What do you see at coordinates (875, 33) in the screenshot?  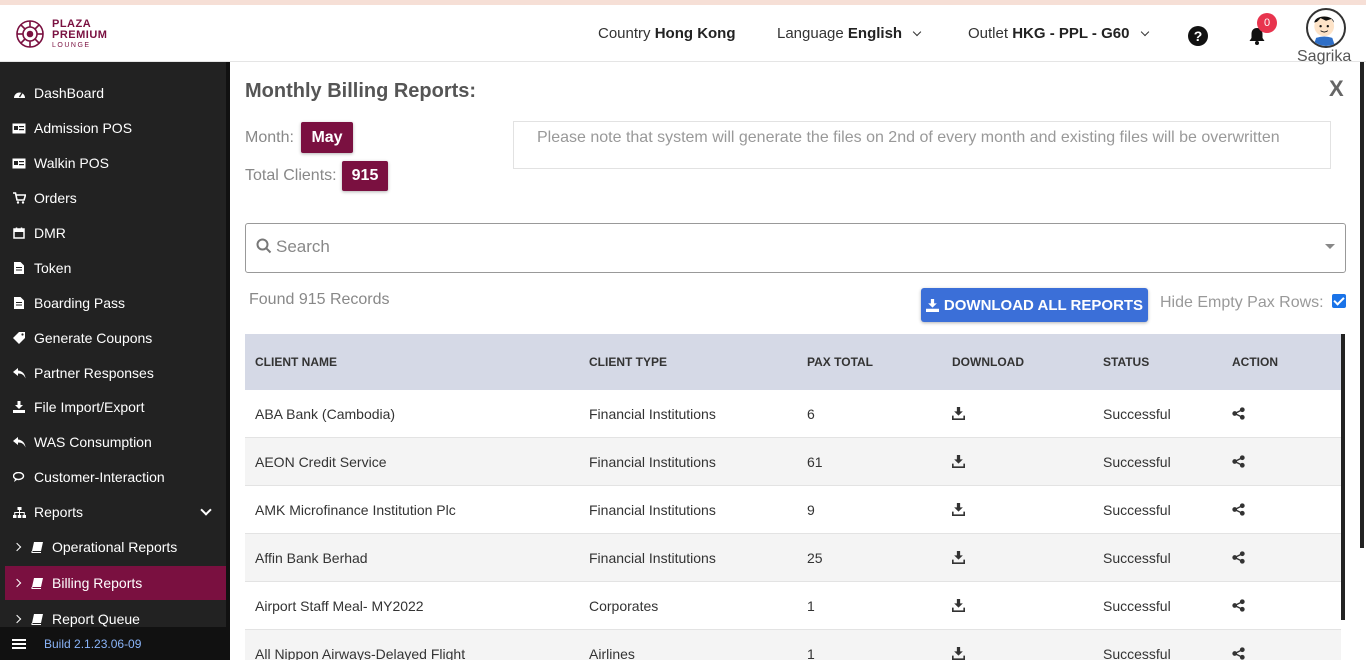 I see `language-value: English` at bounding box center [875, 33].